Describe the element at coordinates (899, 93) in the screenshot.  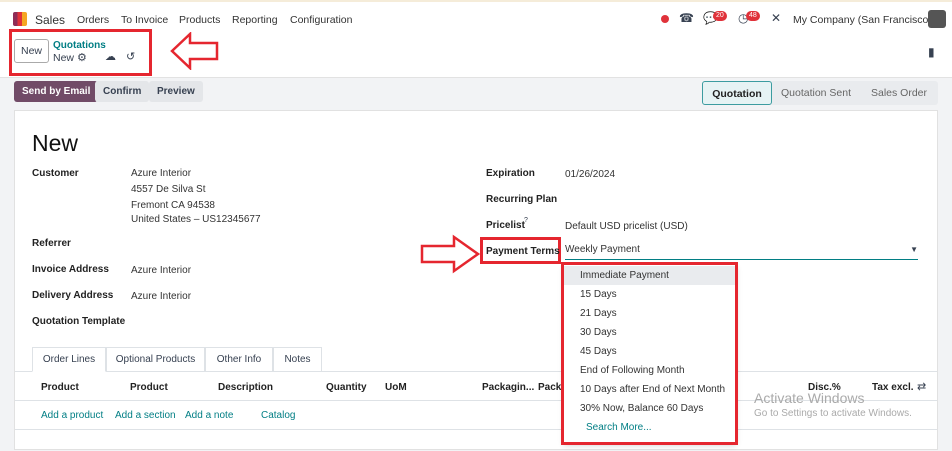
I see `stage-sales-order: Sales Order` at that location.